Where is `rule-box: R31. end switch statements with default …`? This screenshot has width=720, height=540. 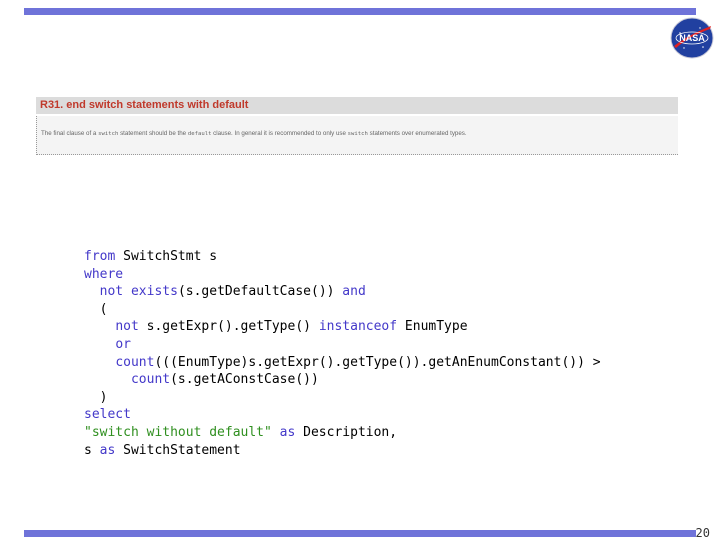
rule-box: R31. end switch statements with default … is located at coordinates (357, 126).